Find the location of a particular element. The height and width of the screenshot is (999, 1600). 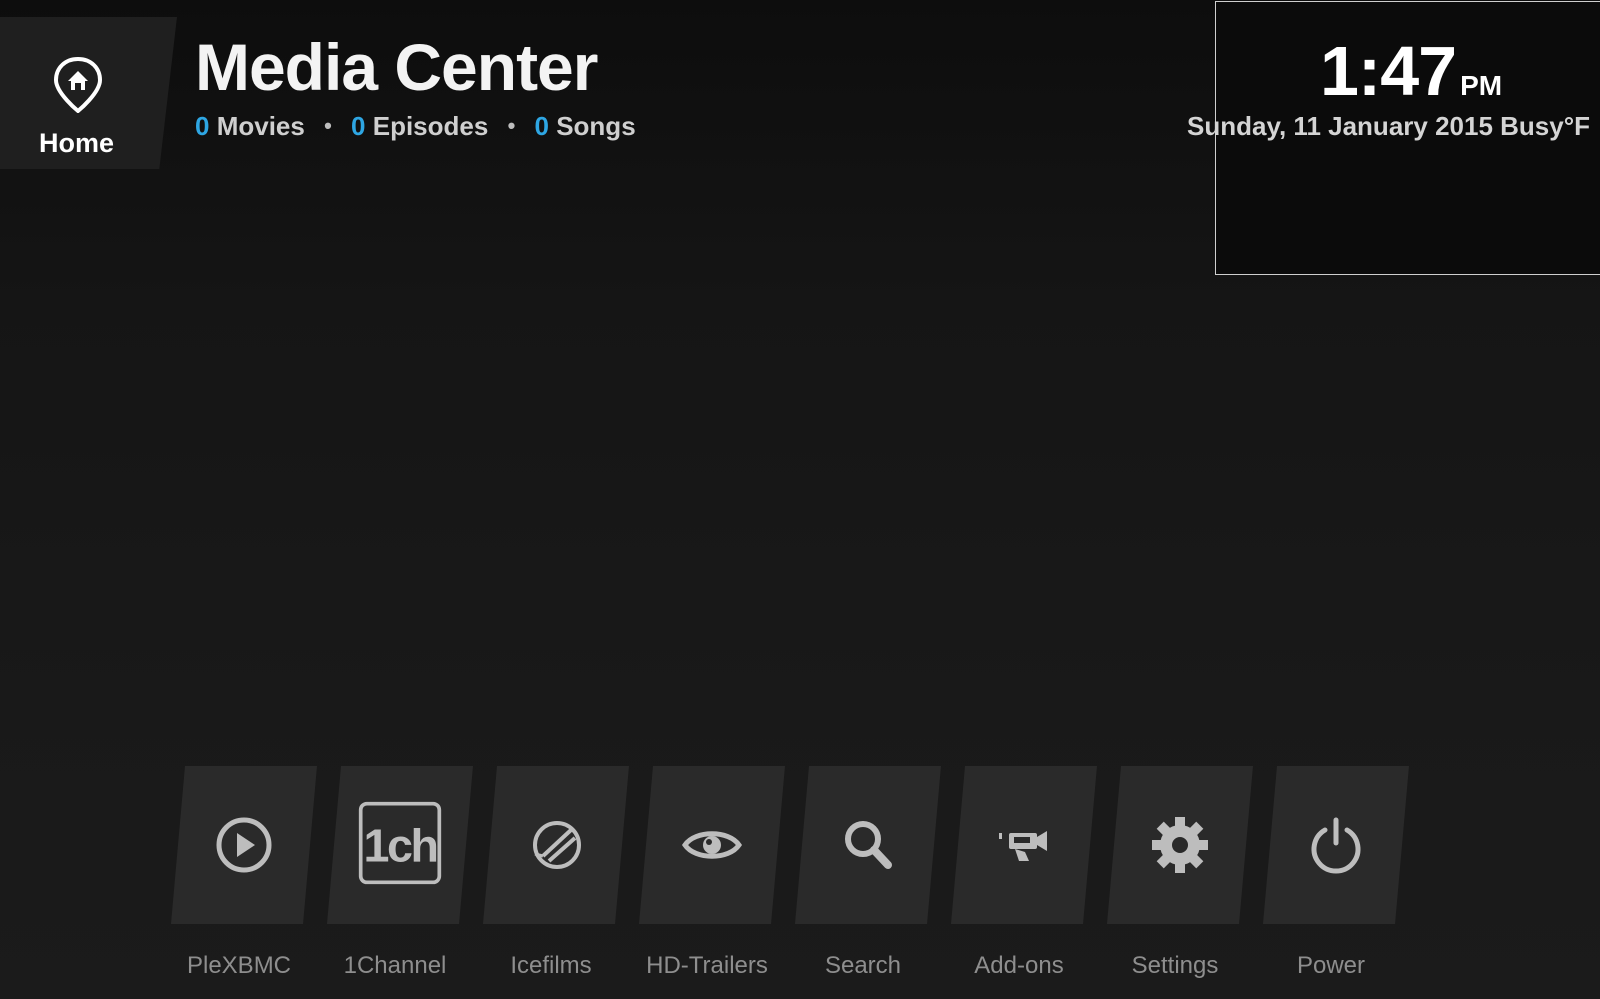

home-button: Home is located at coordinates (88, 93).